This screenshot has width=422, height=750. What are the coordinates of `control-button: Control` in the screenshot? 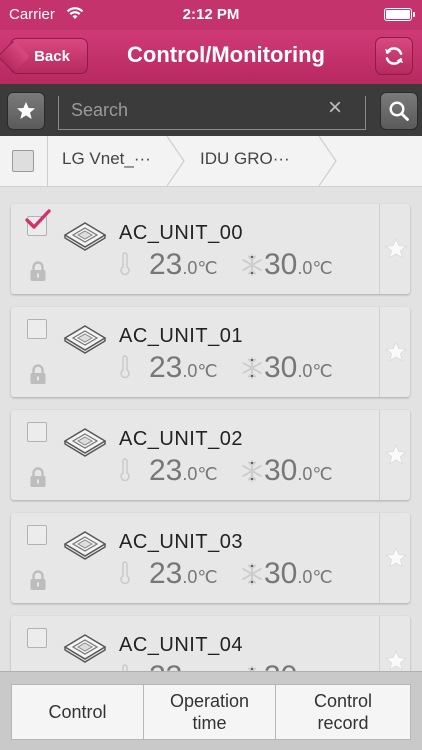 It's located at (77, 712).